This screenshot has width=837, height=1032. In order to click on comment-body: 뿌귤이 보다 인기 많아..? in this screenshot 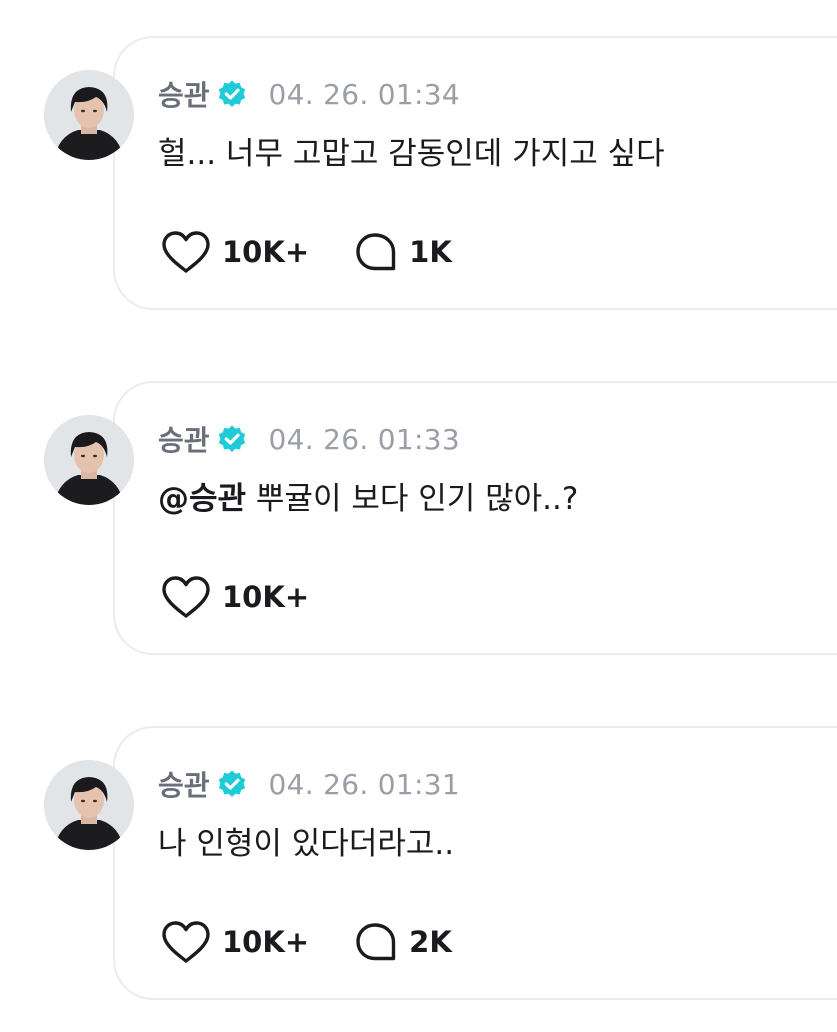, I will do `click(412, 499)`.